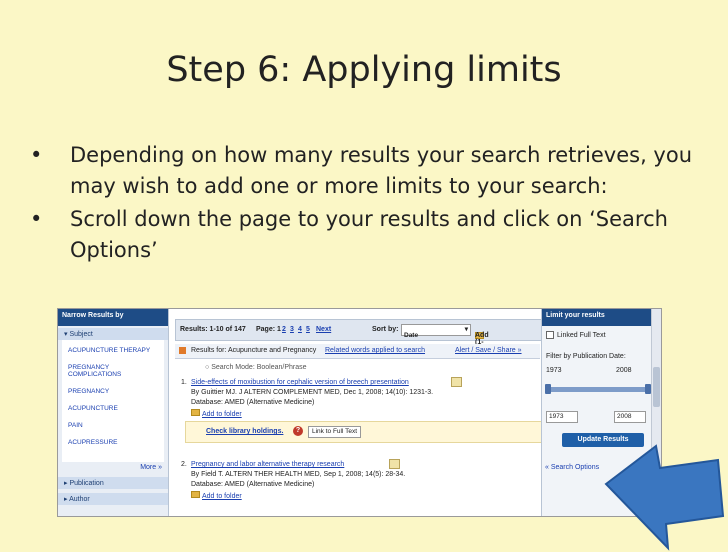 This screenshot has height=552, width=728. What do you see at coordinates (298, 431) in the screenshot?
I see `help-icon: ?` at bounding box center [298, 431].